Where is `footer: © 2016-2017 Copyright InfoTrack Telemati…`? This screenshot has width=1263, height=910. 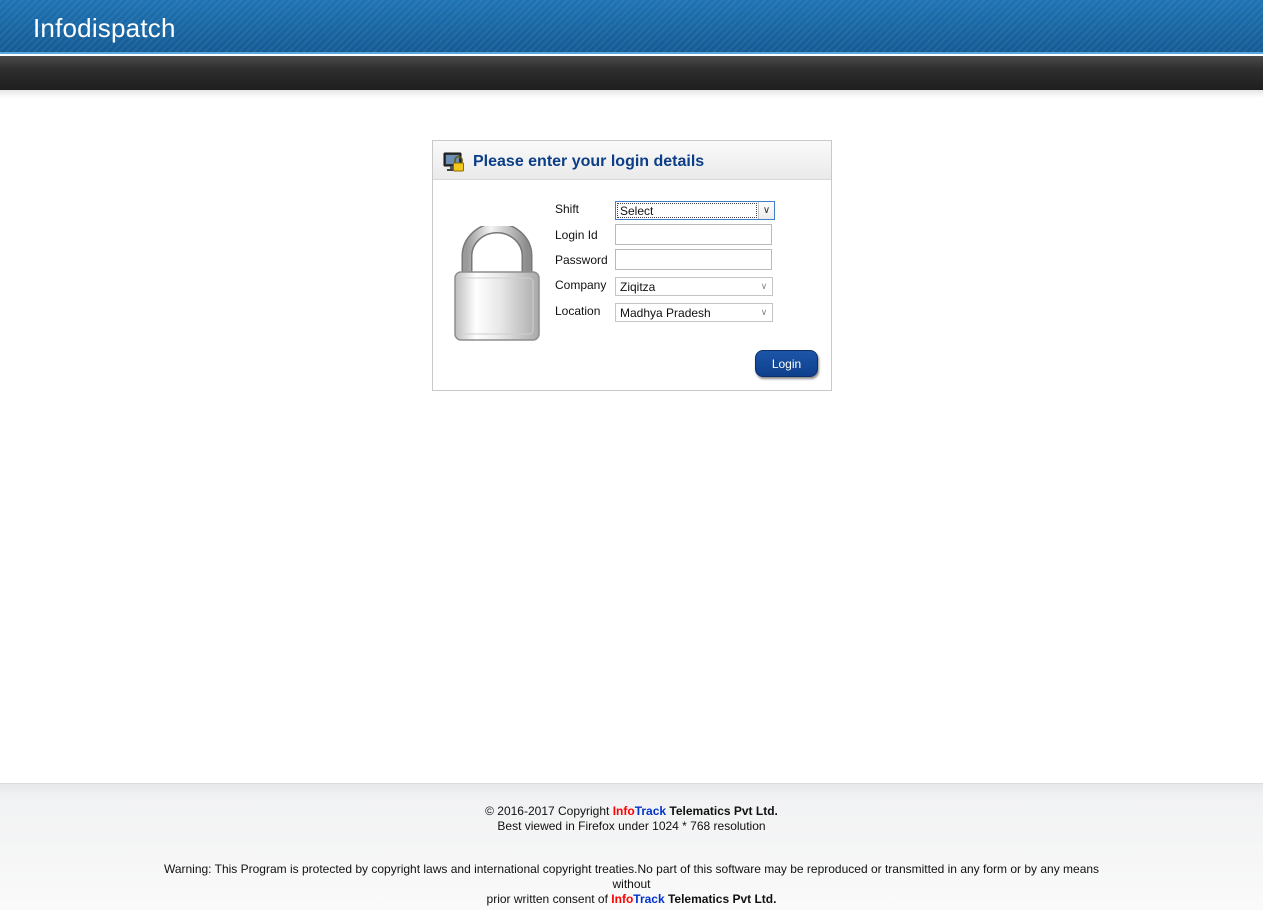 footer: © 2016-2017 Copyright InfoTrack Telemati… is located at coordinates (631, 846).